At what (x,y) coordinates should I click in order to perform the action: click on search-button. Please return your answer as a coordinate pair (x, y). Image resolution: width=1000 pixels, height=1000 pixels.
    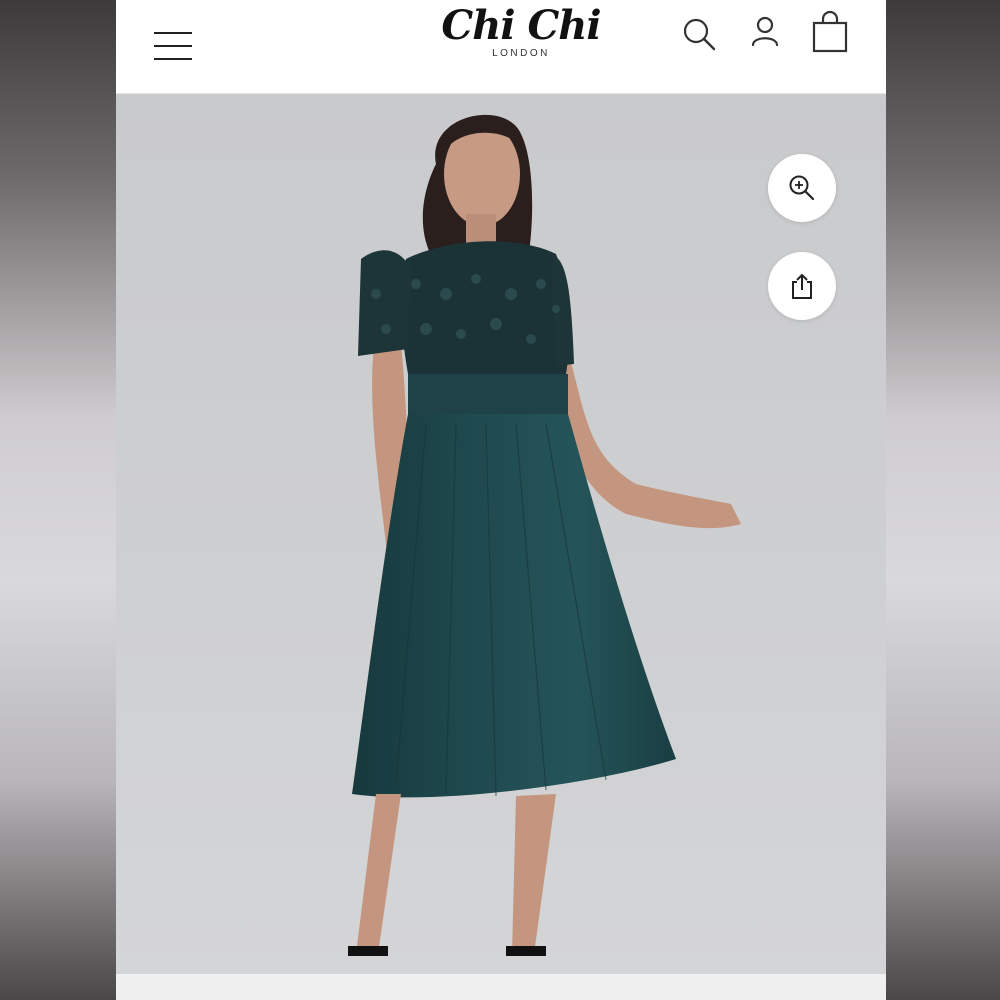
    Looking at the image, I should click on (699, 34).